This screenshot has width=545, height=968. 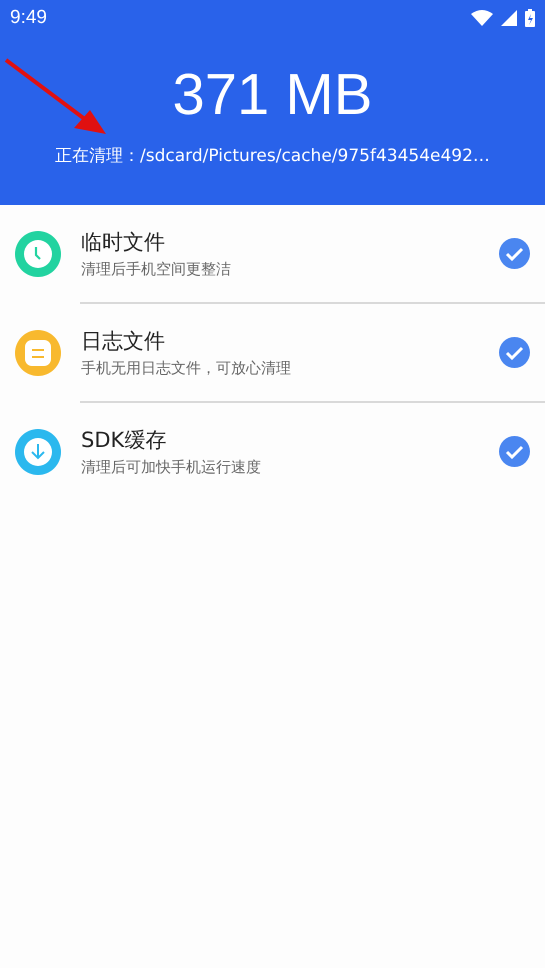 What do you see at coordinates (272, 95) in the screenshot?
I see `junk-size: 371 MB` at bounding box center [272, 95].